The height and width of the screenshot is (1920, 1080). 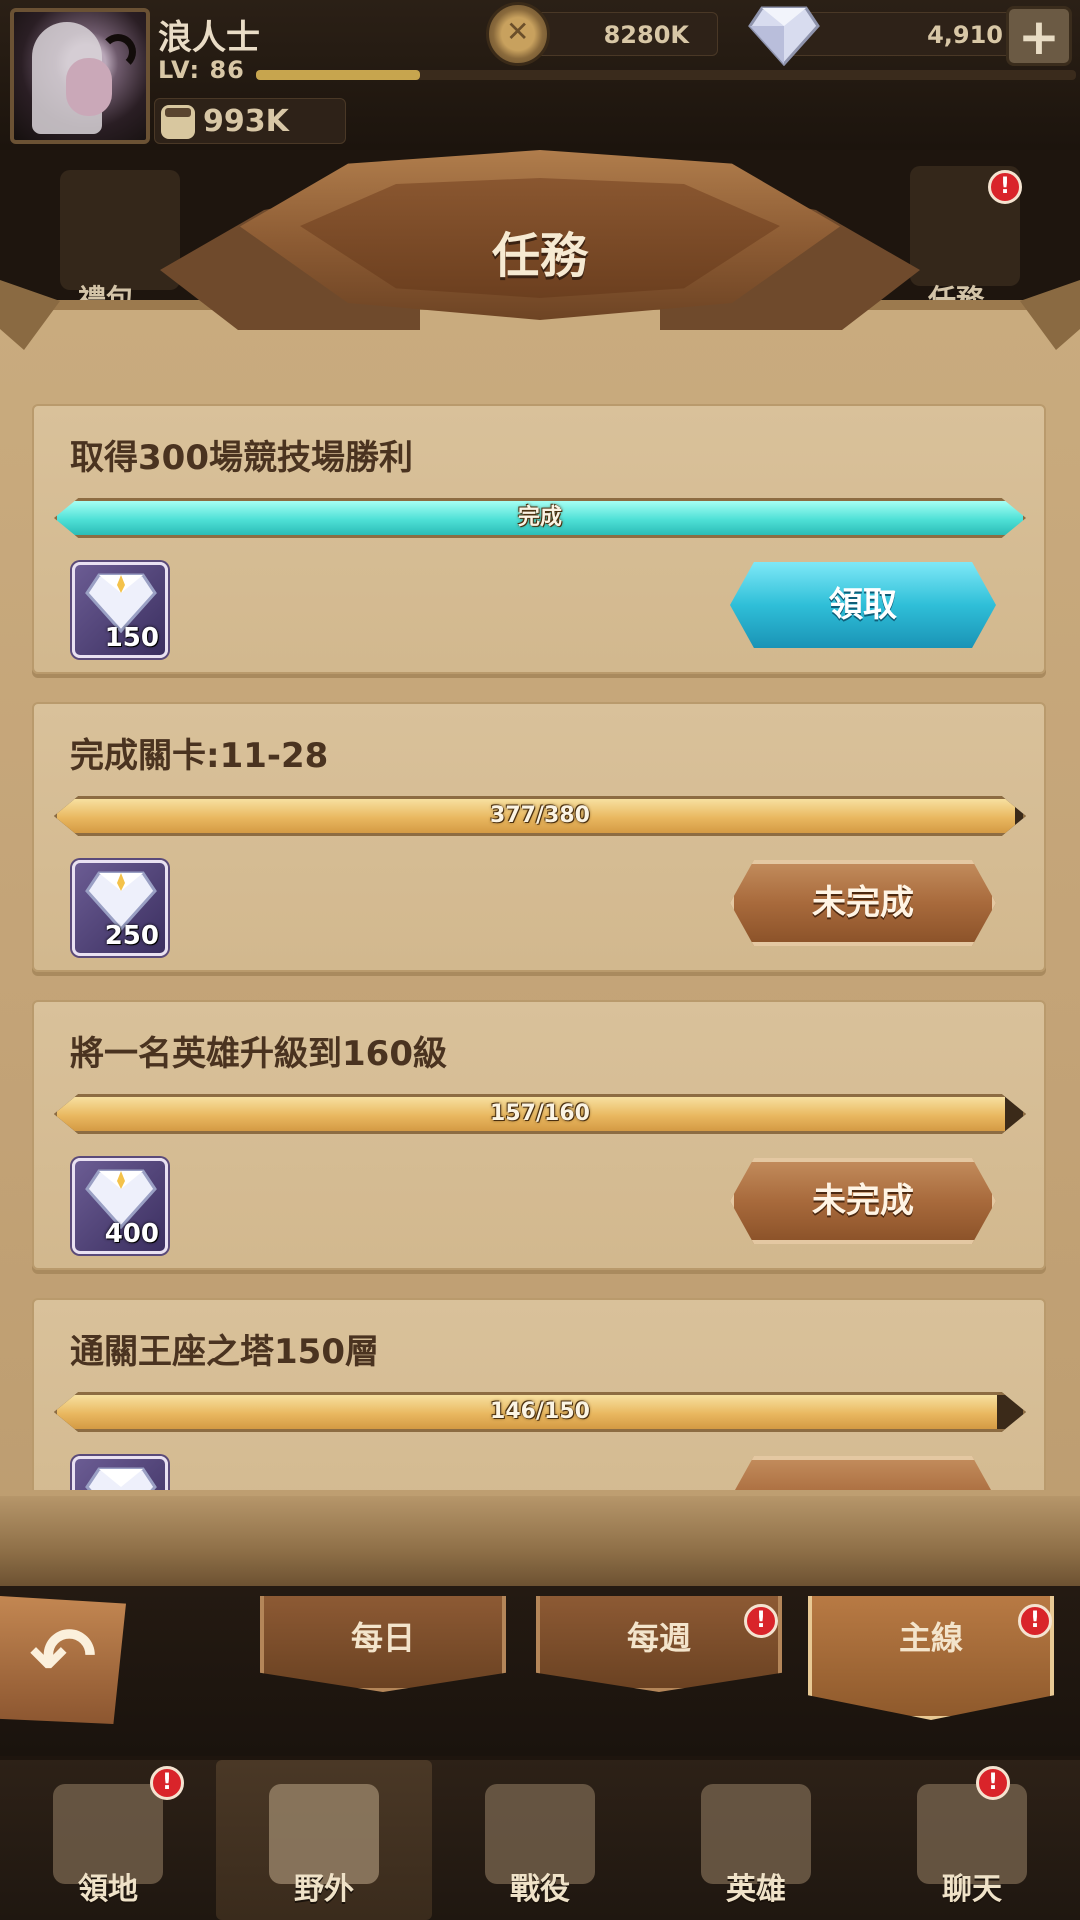 I want to click on diamond-reward-icon, so click(x=120, y=1473).